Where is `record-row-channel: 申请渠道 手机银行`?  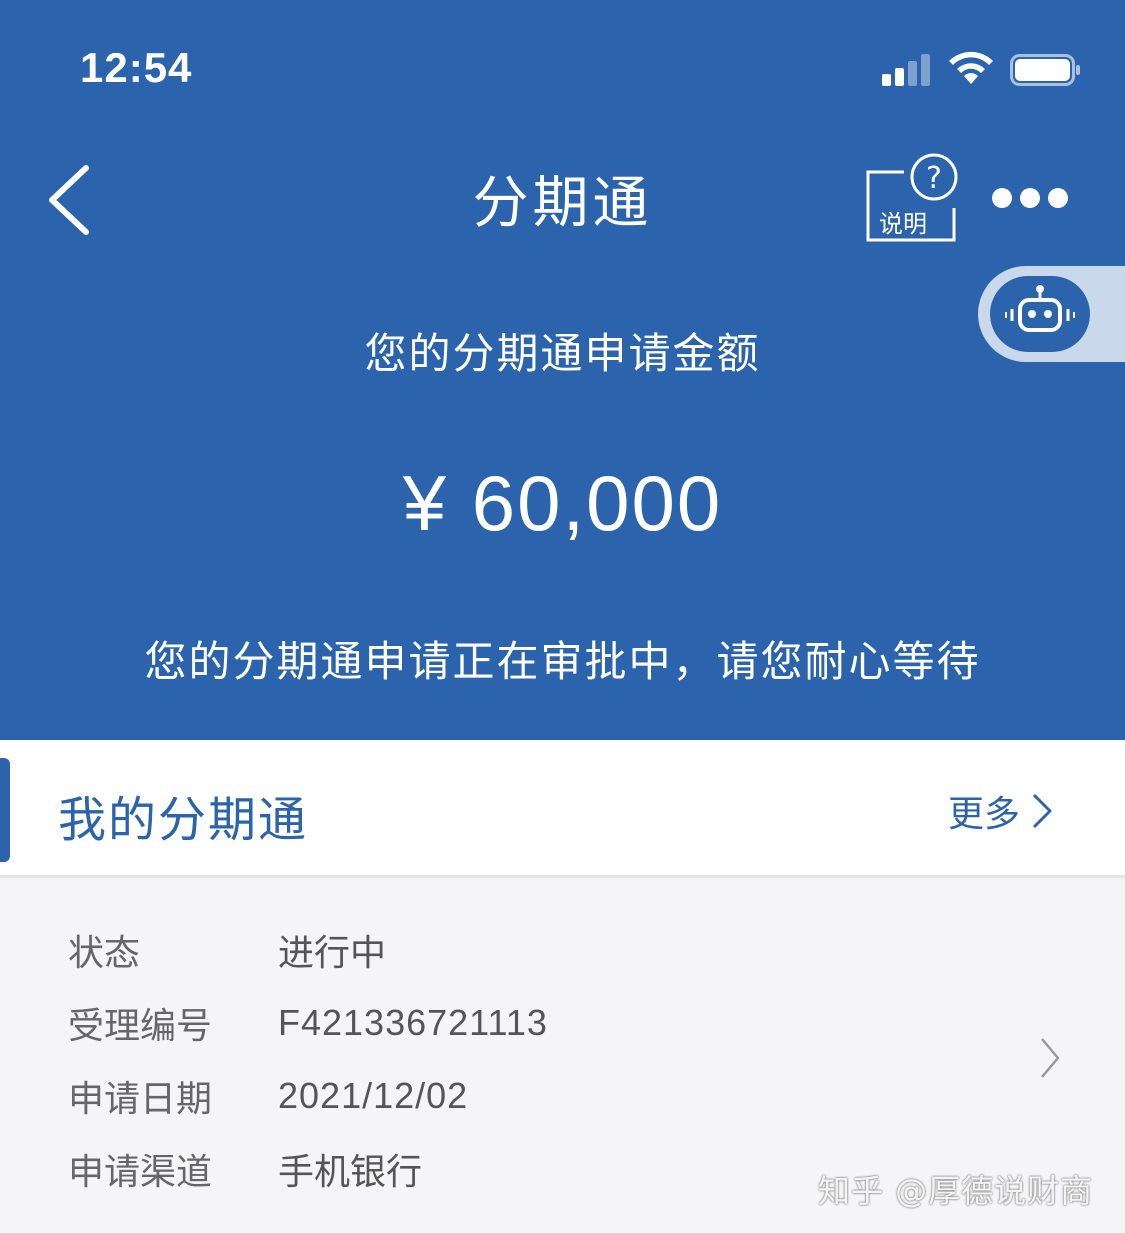 record-row-channel: 申请渠道 手机银行 is located at coordinates (245, 1169).